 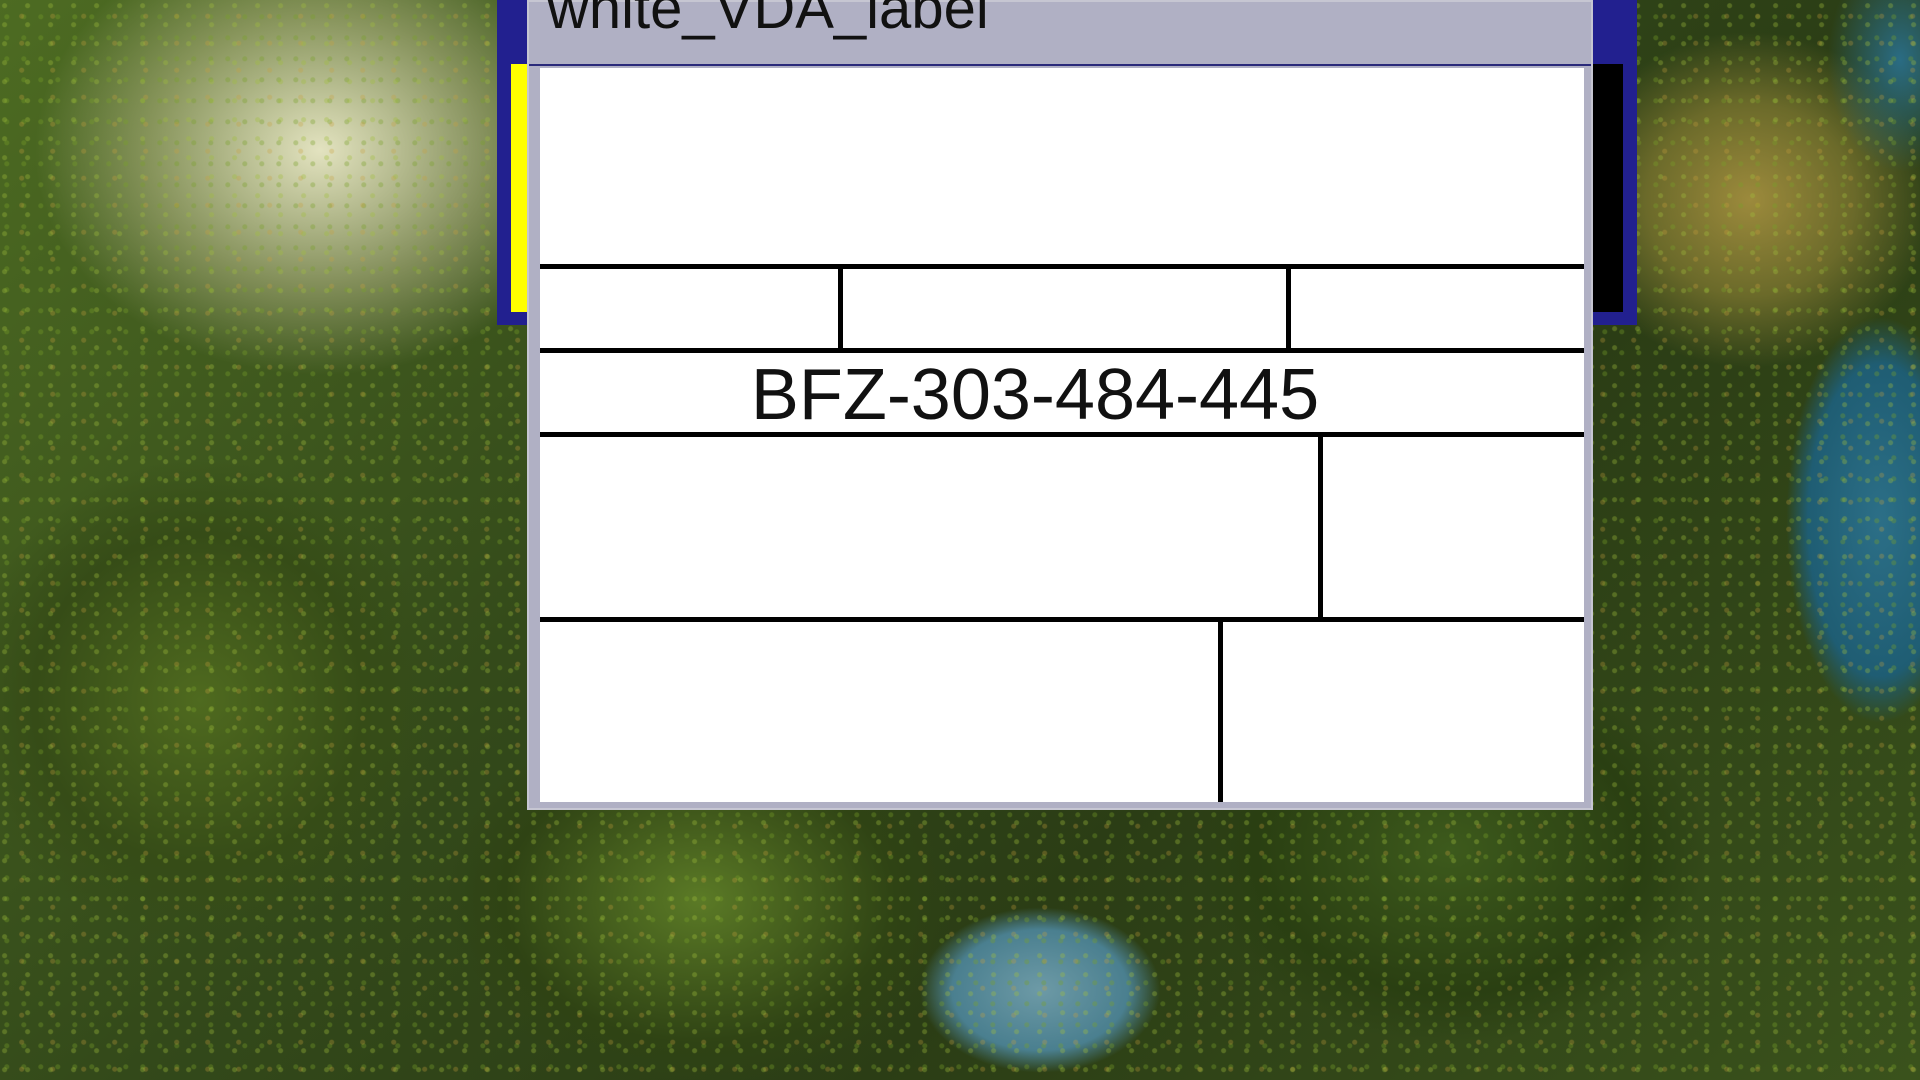 I want to click on label-divider-col-b, so click(x=1288, y=308).